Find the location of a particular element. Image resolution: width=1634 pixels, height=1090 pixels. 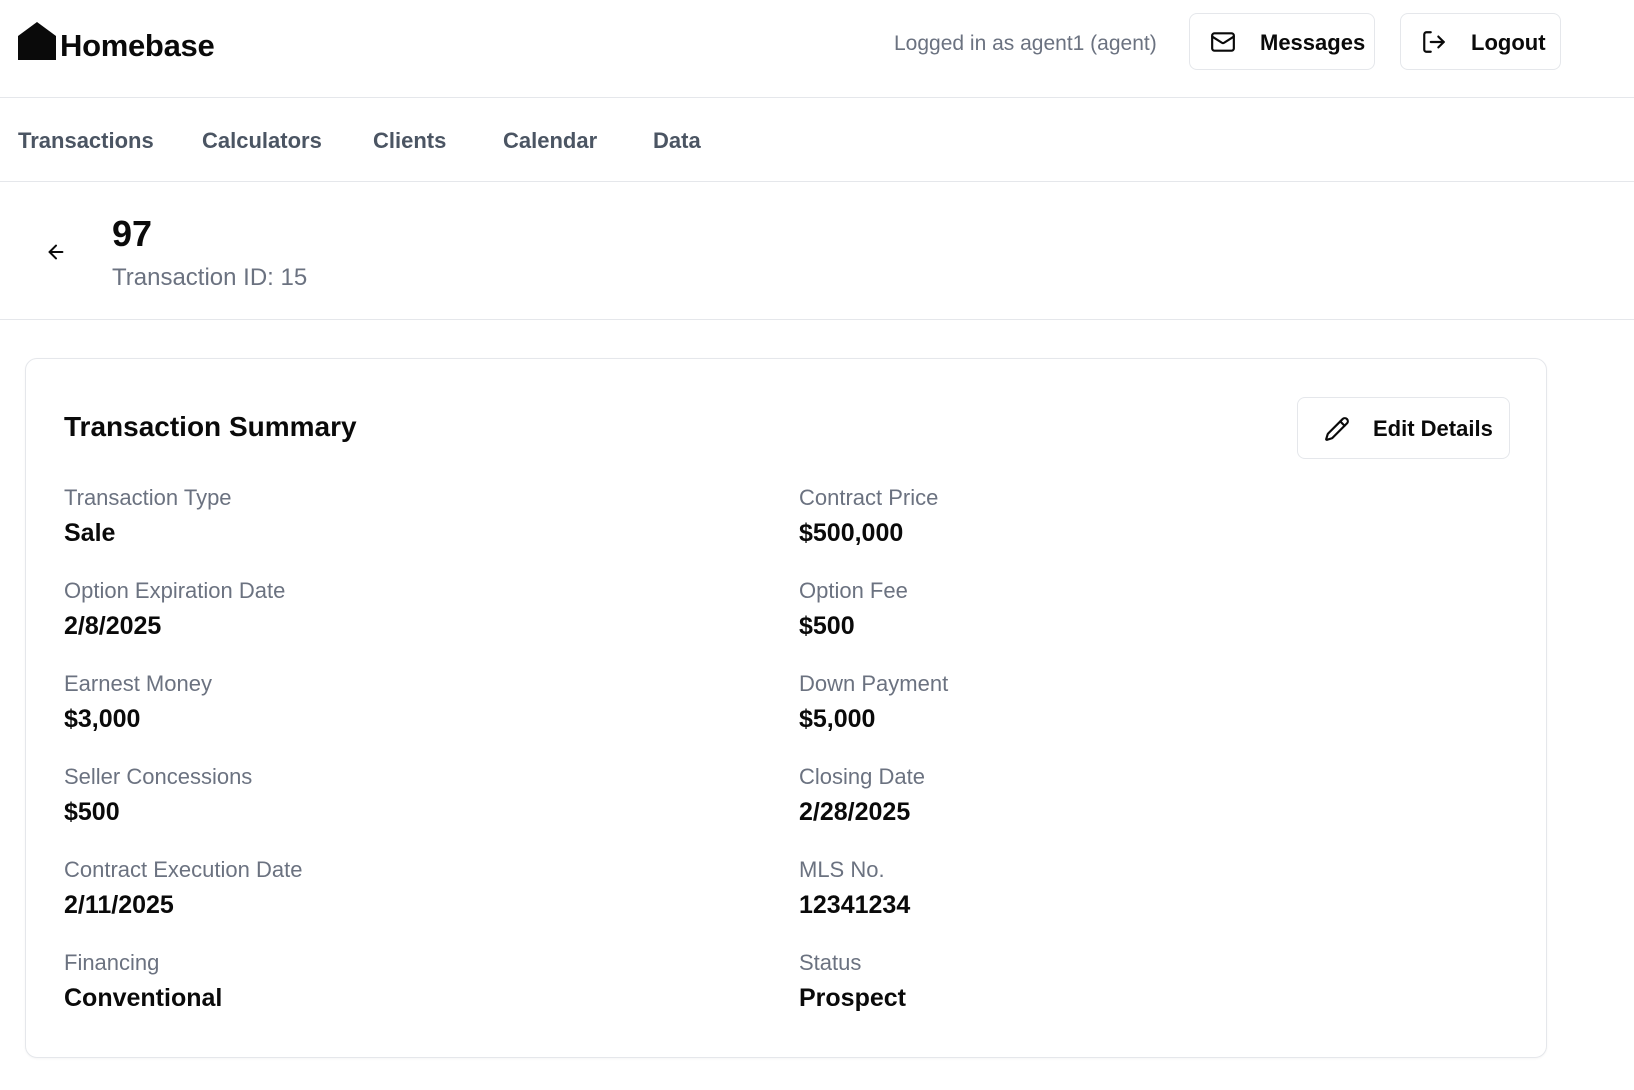

messages-label: Messages is located at coordinates (1313, 42).